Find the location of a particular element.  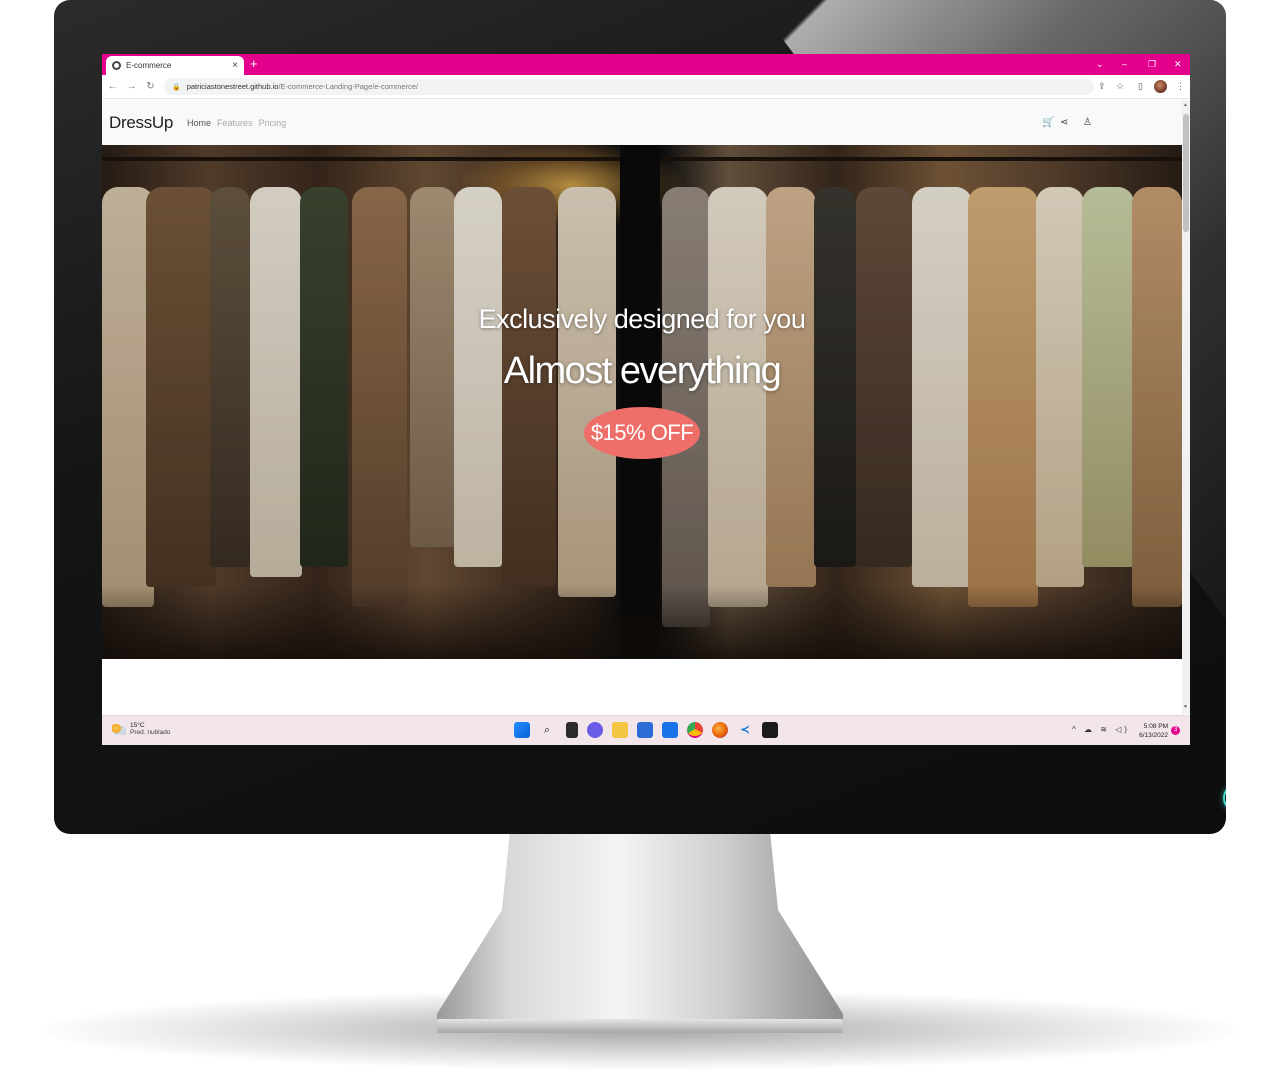

share-icon: ⇪ is located at coordinates (1102, 86).